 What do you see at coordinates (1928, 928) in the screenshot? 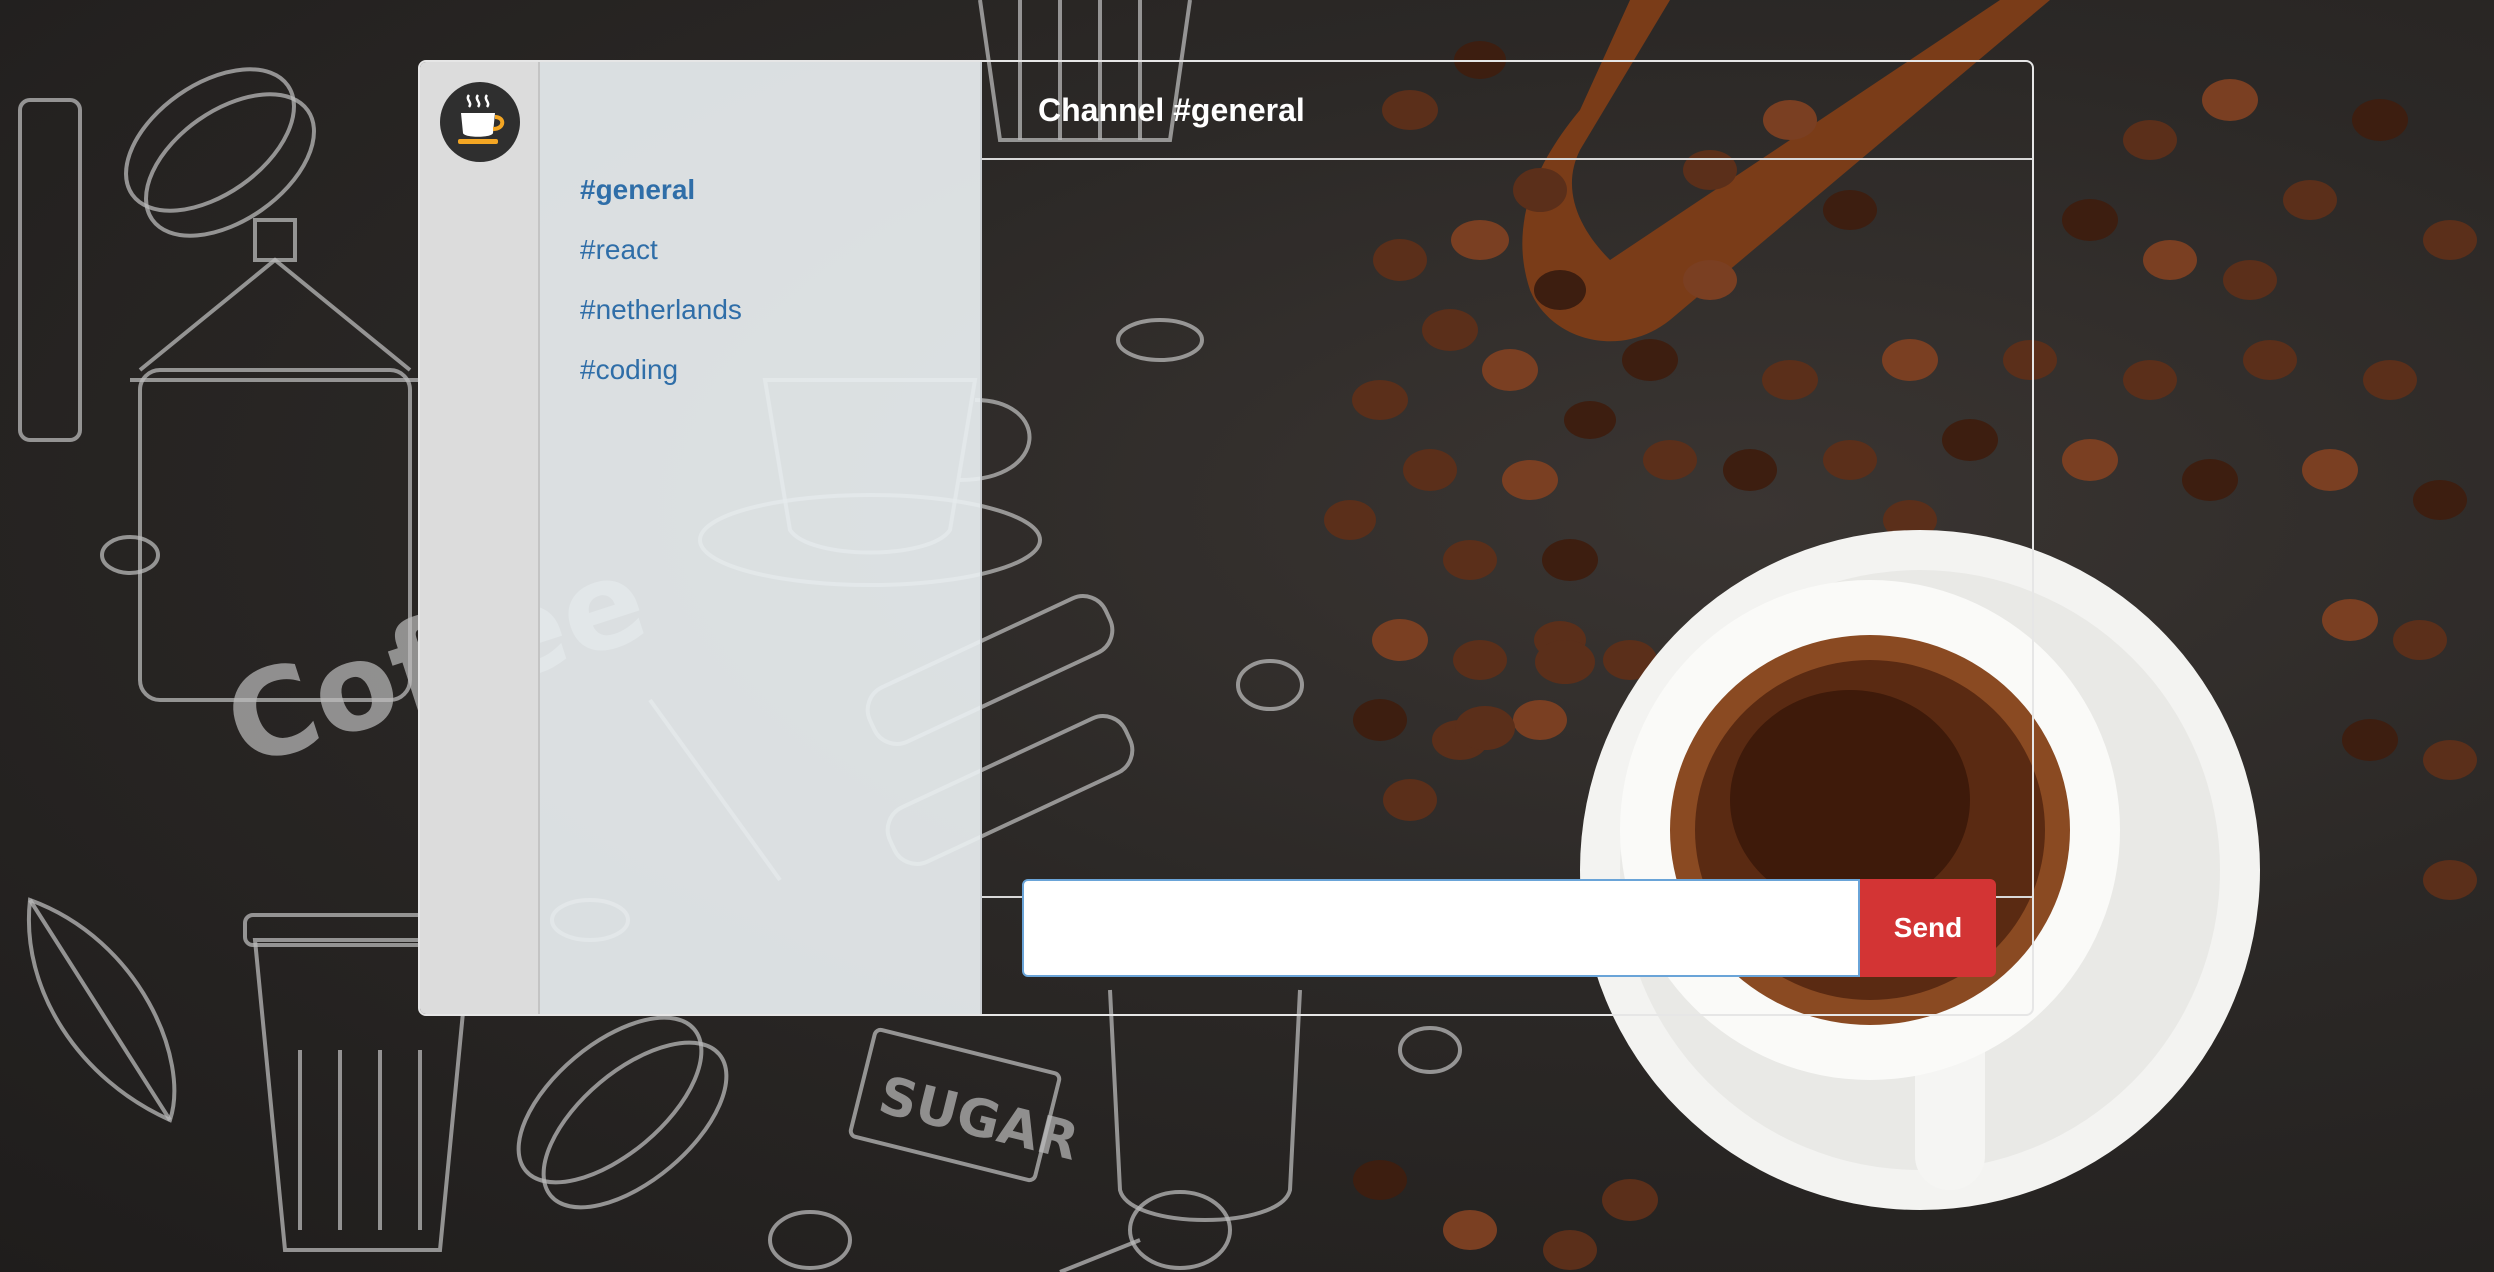
I see `send-button: Send` at bounding box center [1928, 928].